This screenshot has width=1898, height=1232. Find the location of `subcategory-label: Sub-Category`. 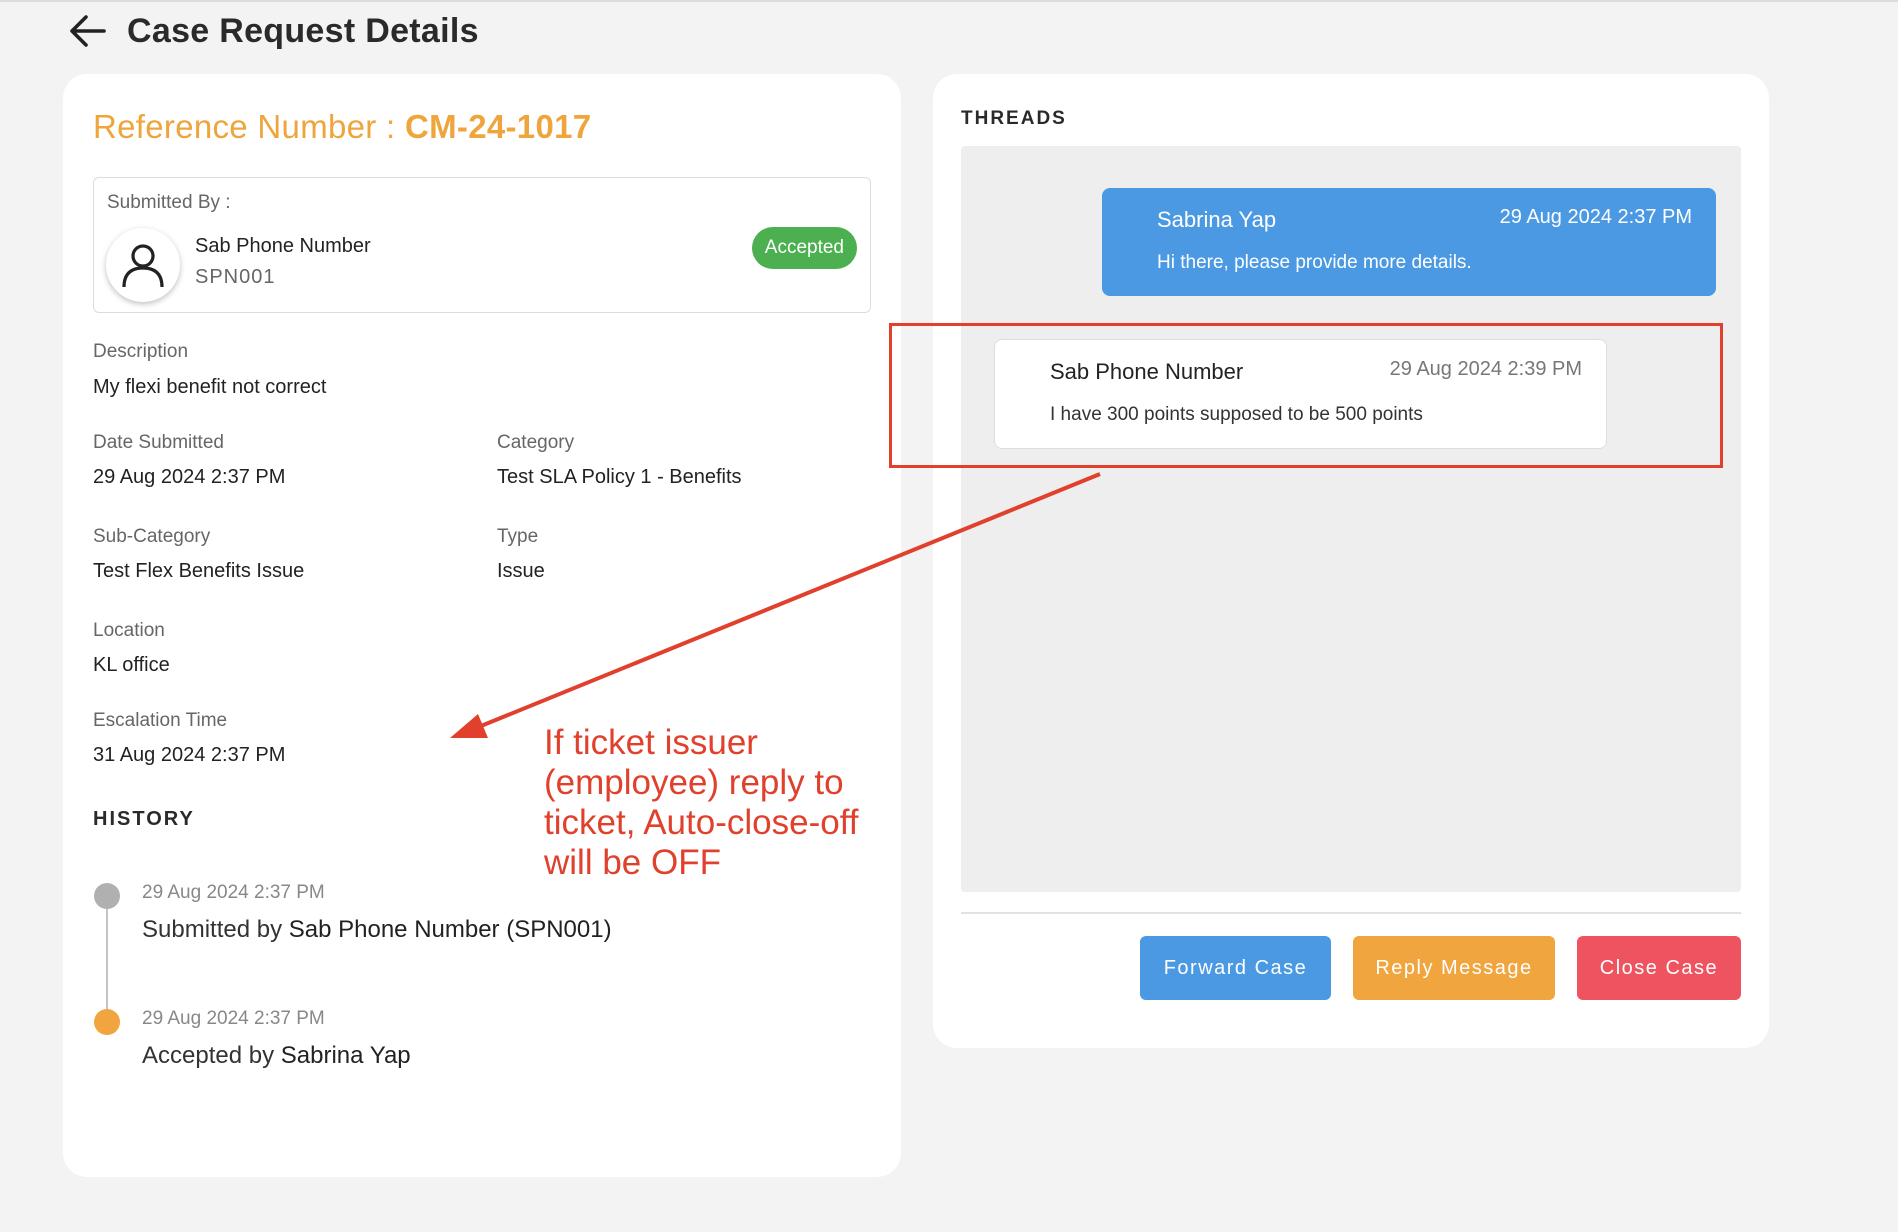

subcategory-label: Sub-Category is located at coordinates (152, 536).